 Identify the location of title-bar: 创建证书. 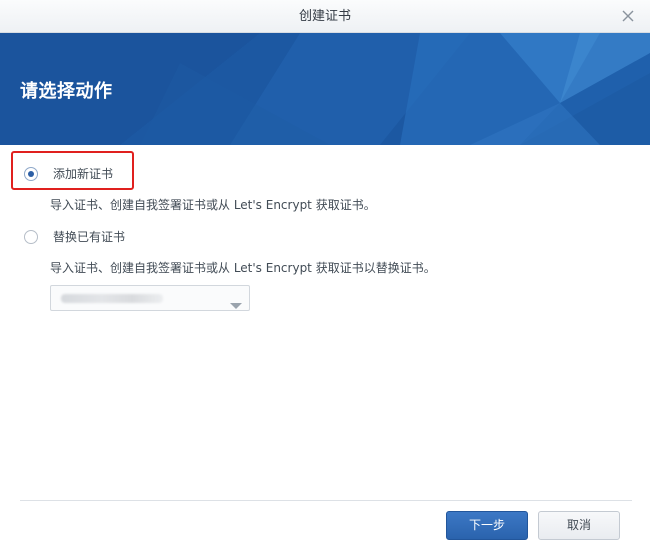
(325, 16).